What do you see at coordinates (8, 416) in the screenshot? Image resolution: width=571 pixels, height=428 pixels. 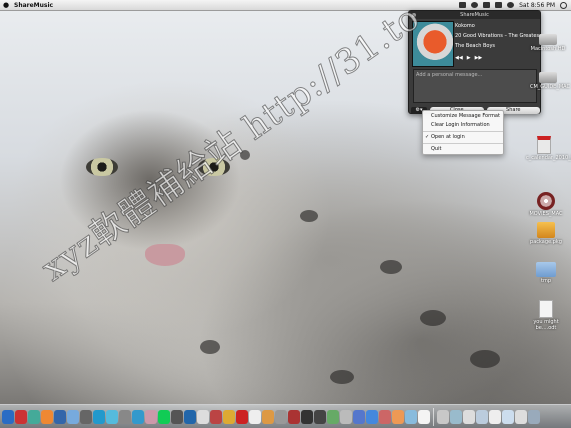 I see `finder-icon` at bounding box center [8, 416].